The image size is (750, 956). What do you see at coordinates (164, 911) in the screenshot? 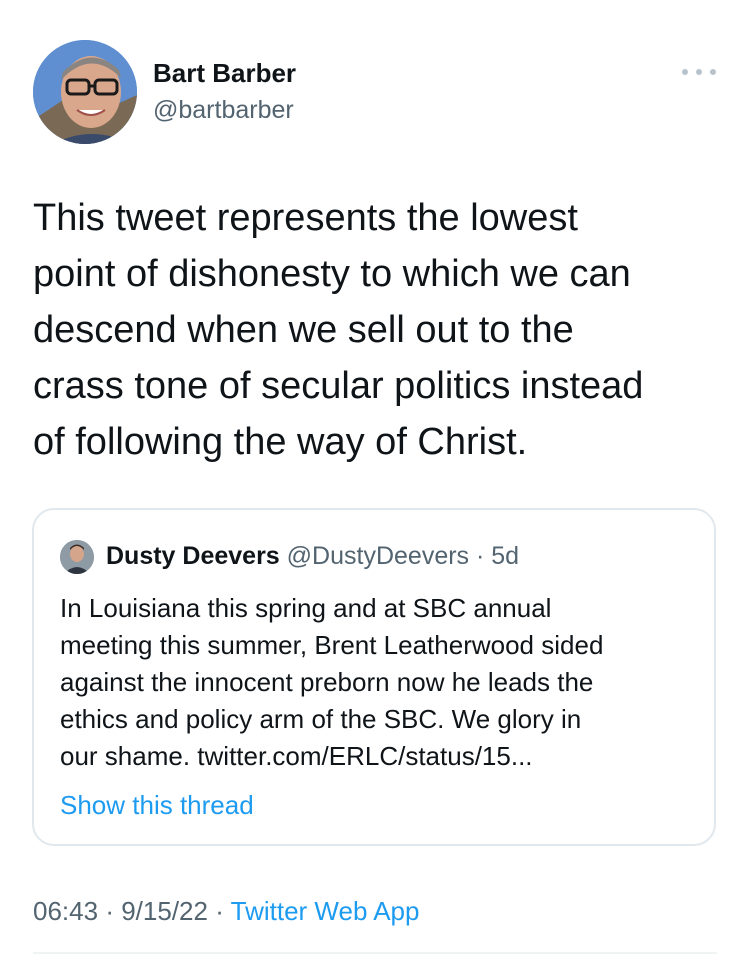
I see `tweet-date: 9/15/22` at bounding box center [164, 911].